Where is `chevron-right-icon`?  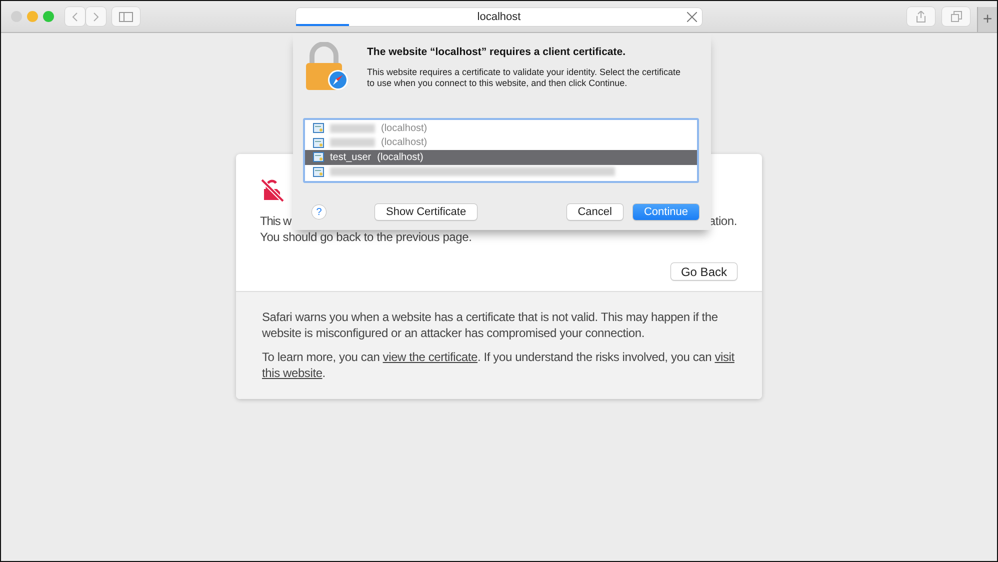
chevron-right-icon is located at coordinates (96, 17).